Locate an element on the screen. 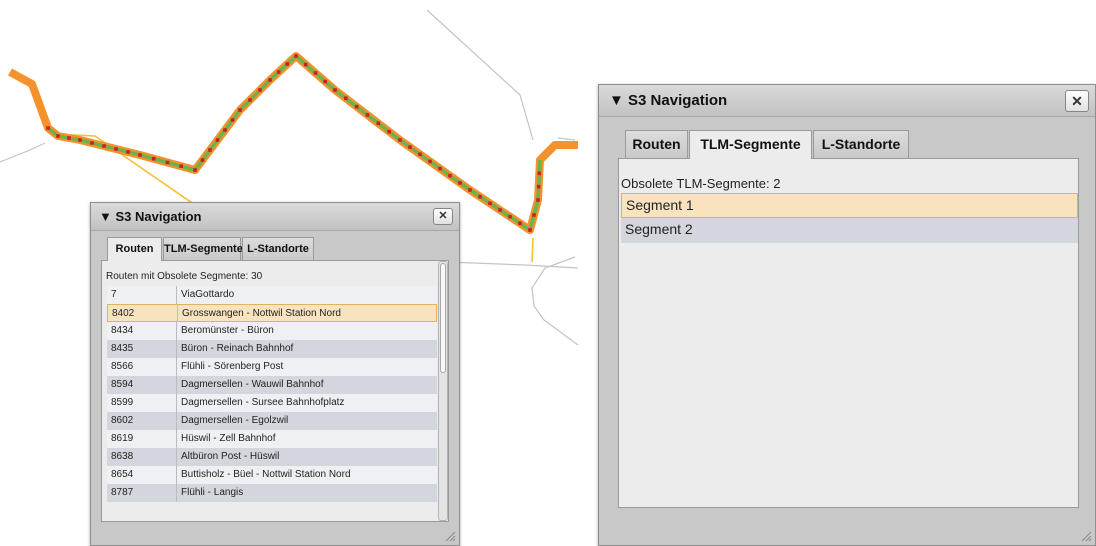 Image resolution: width=1096 pixels, height=546 pixels. route-name: Buttisholz - Büel - Nottwil Station Nord is located at coordinates (266, 474).